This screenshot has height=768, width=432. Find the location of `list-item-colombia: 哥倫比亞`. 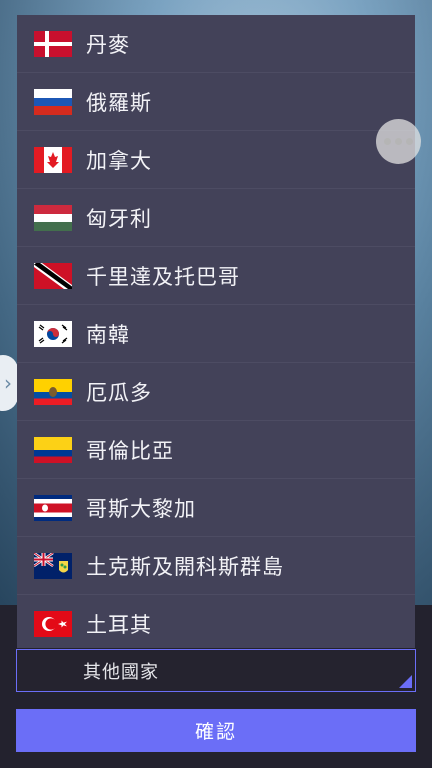

list-item-colombia: 哥倫比亞 is located at coordinates (216, 450).